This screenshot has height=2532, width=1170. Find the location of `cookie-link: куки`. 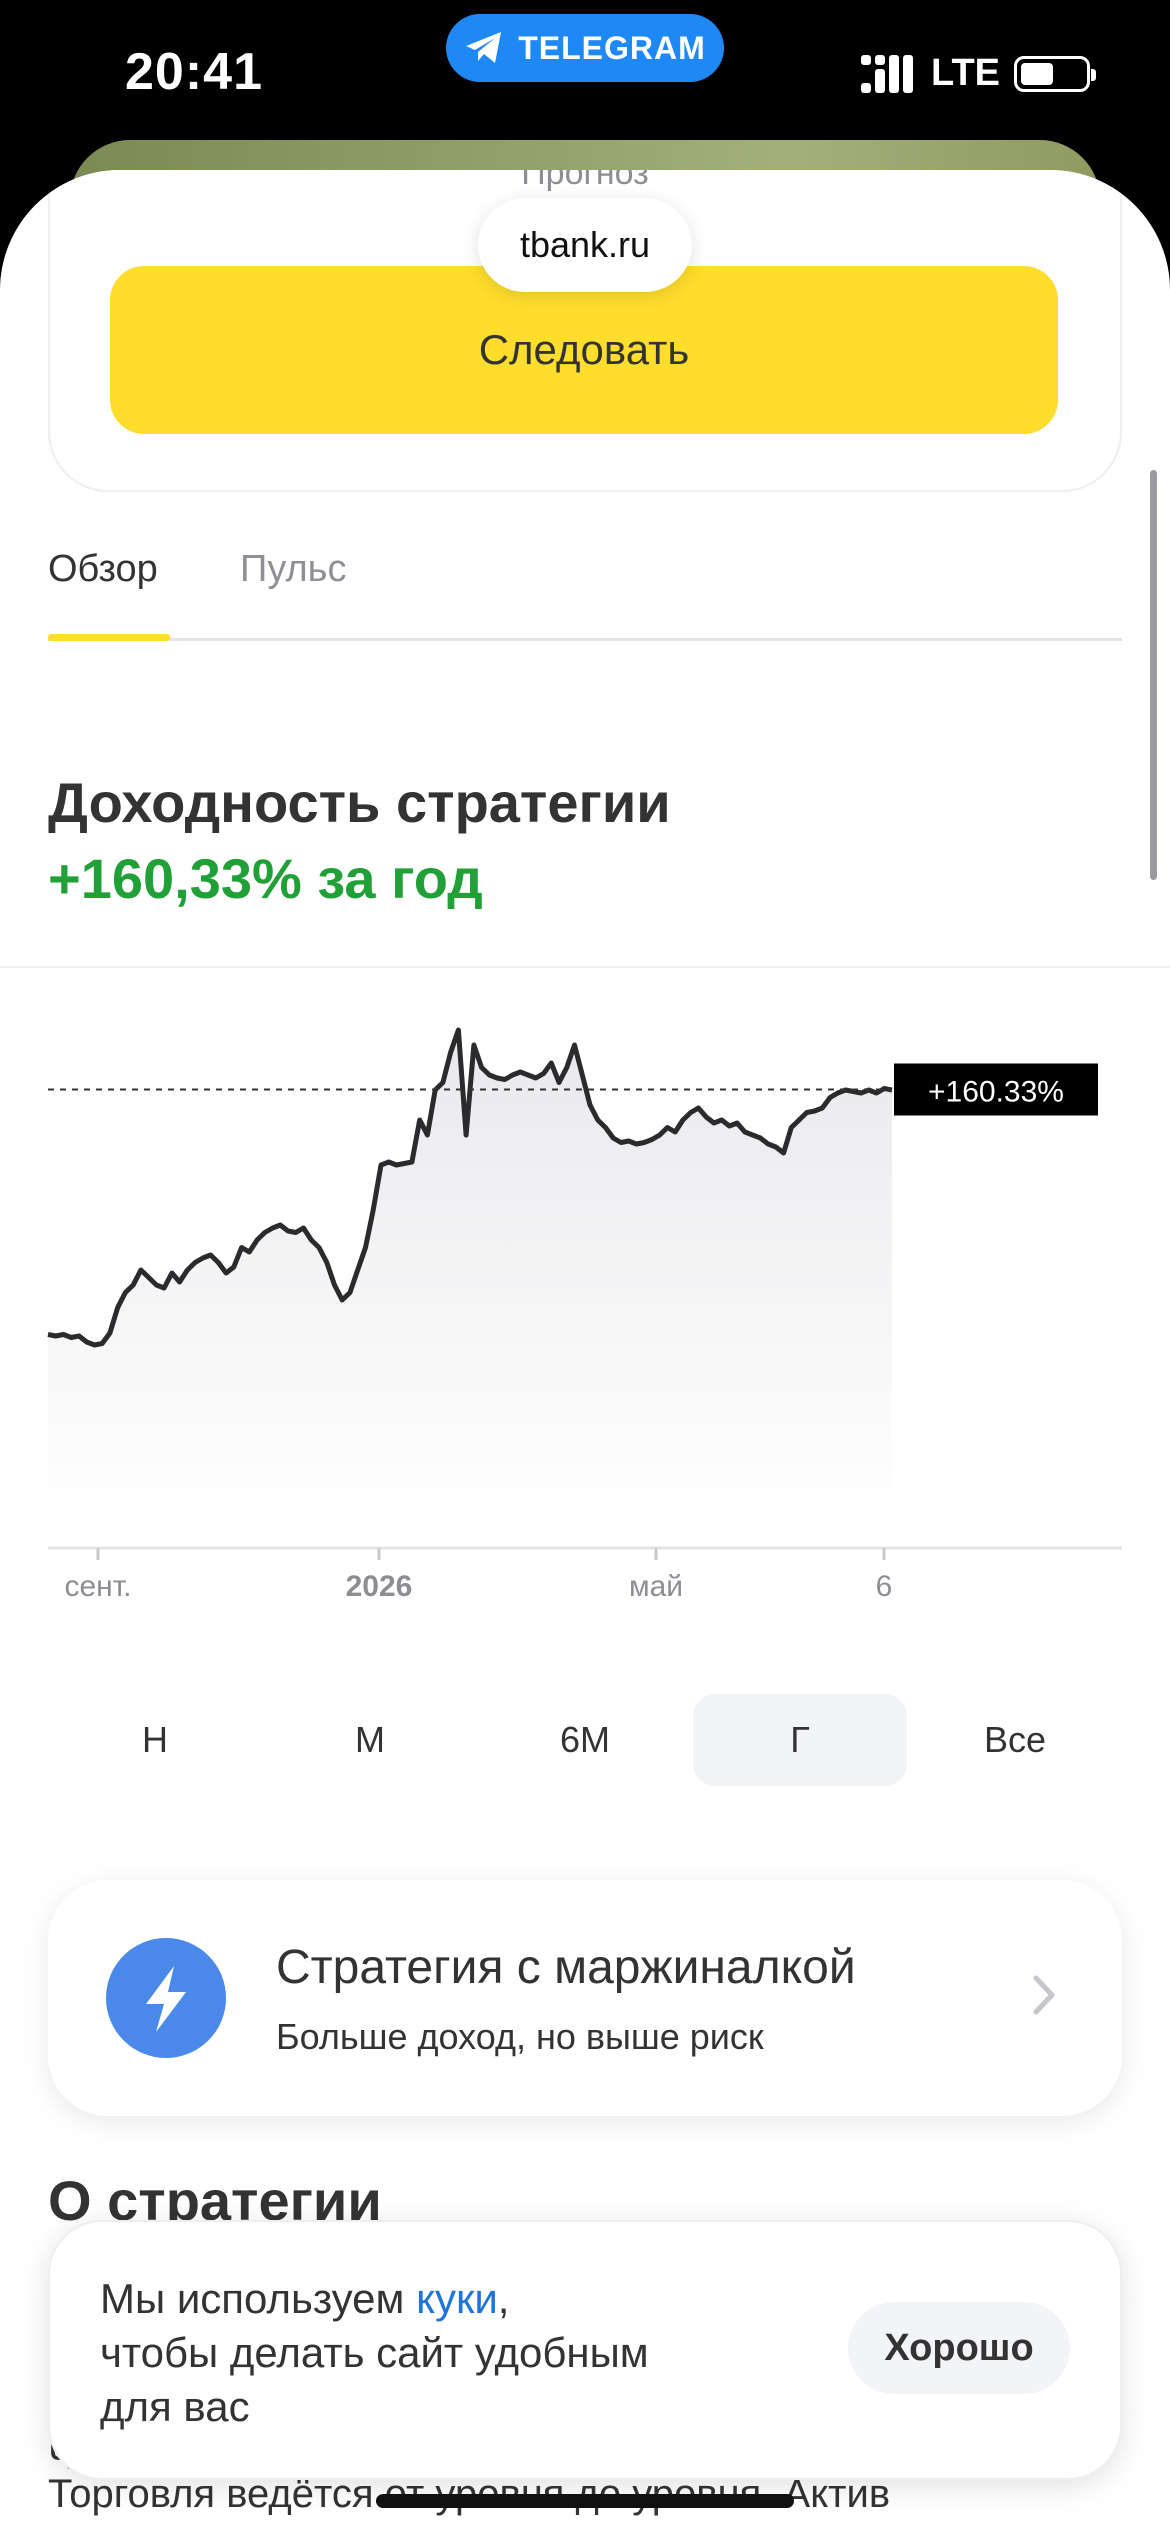

cookie-link: куки is located at coordinates (457, 2298).